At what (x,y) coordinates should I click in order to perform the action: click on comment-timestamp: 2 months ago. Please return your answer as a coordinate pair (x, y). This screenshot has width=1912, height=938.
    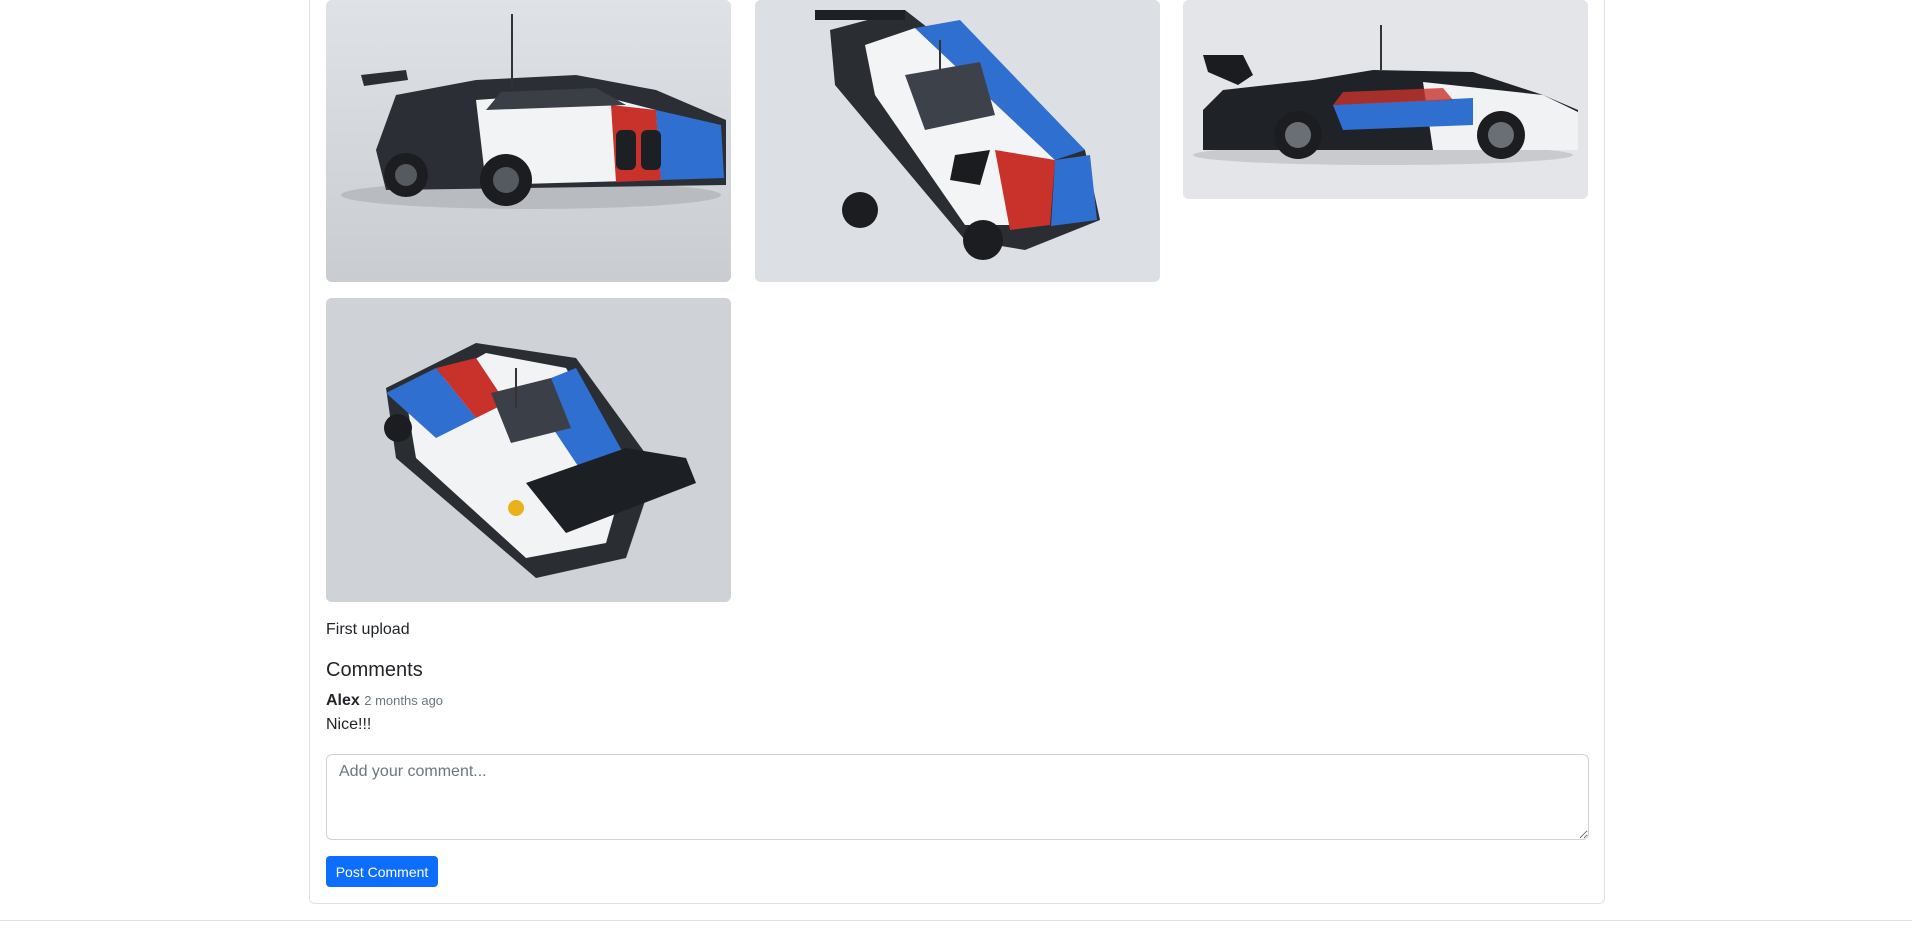
    Looking at the image, I should click on (404, 700).